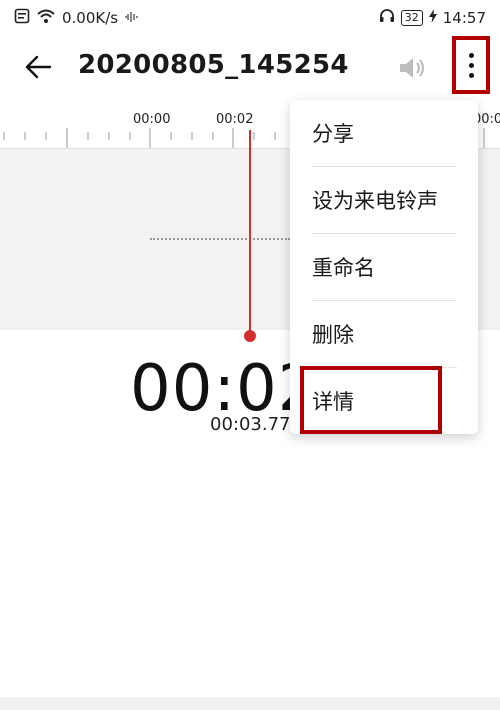 This screenshot has width=500, height=710. I want to click on speaker-button, so click(412, 68).